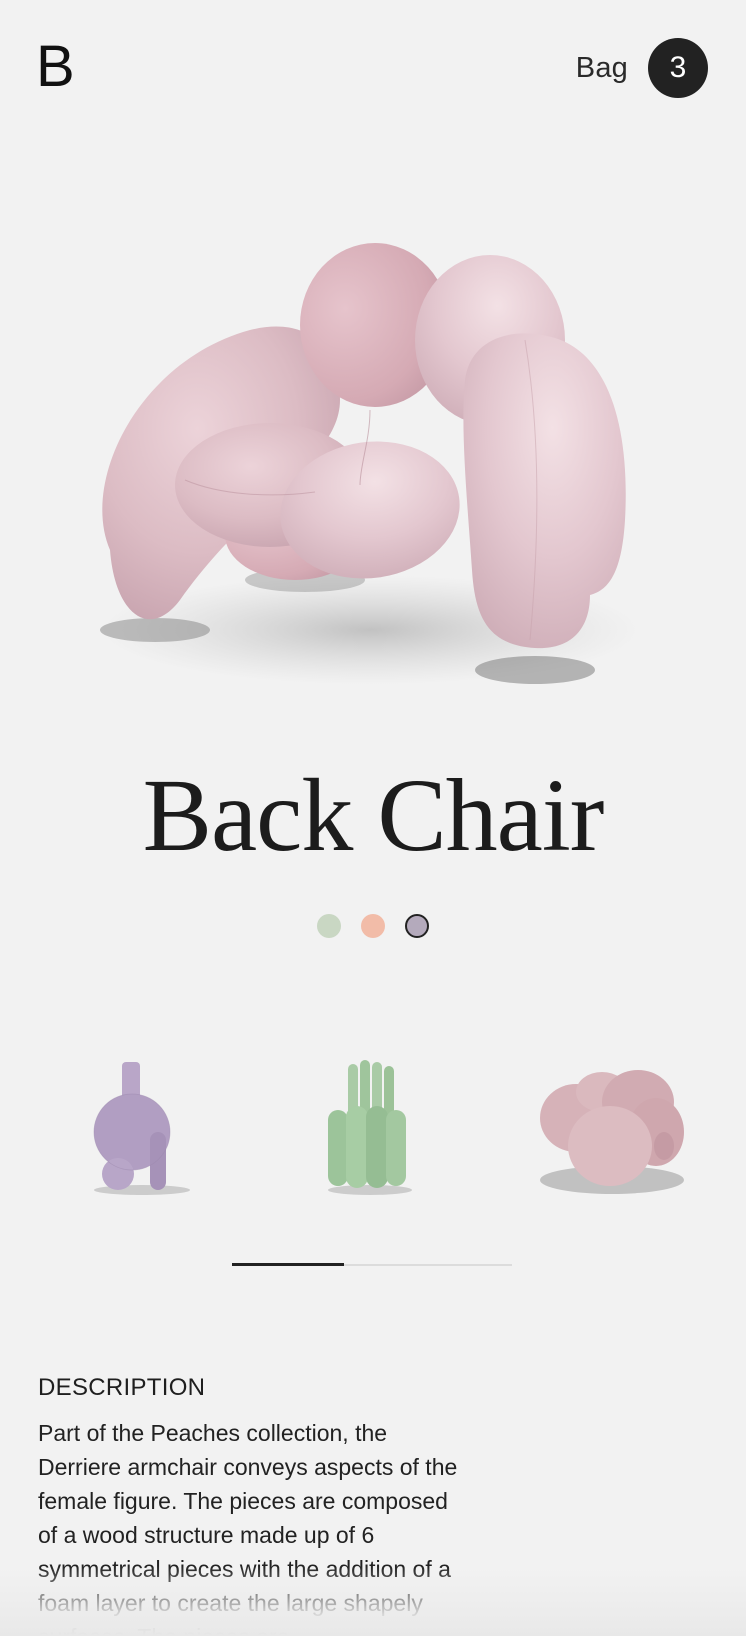  I want to click on brand-logo: B, so click(55, 67).